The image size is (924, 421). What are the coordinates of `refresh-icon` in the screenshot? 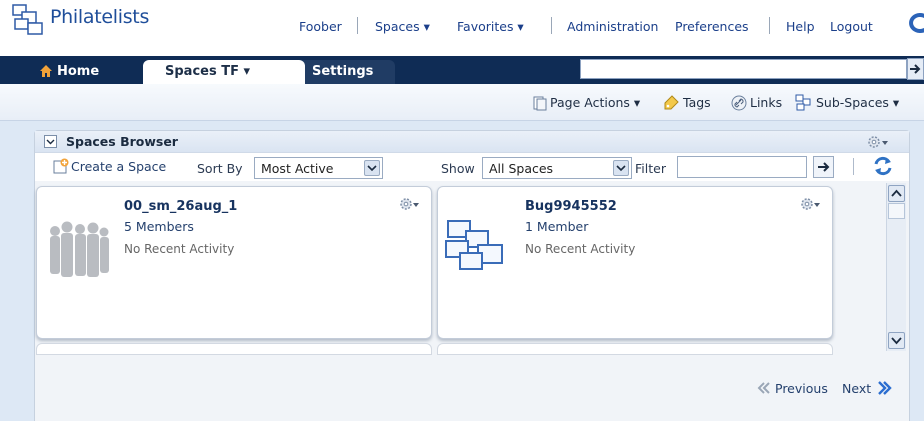 It's located at (883, 166).